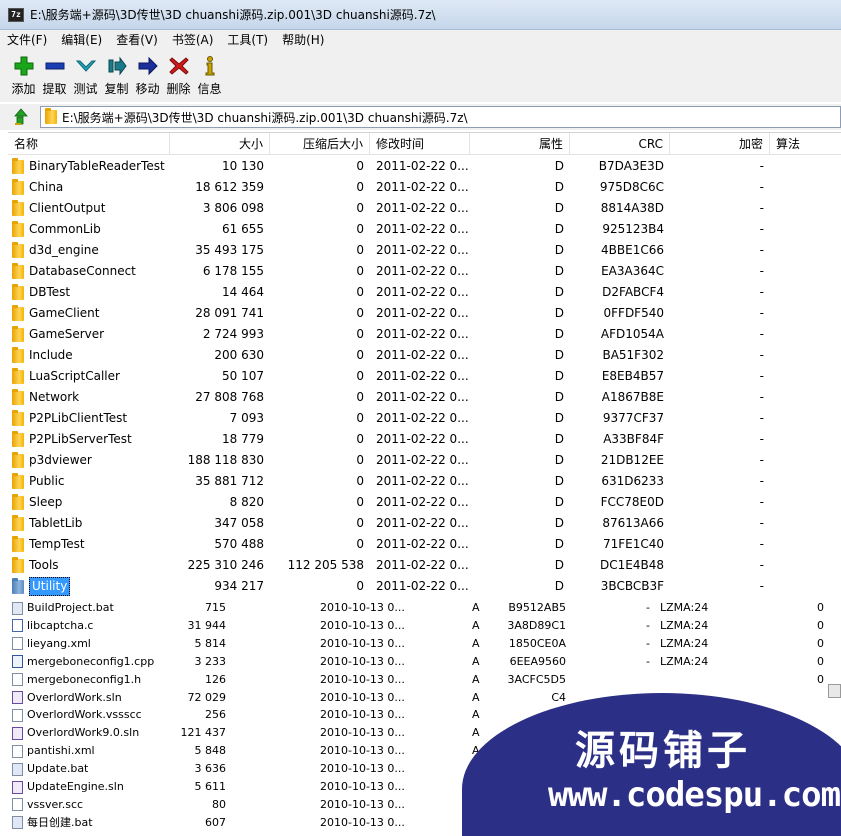  What do you see at coordinates (215, 715) in the screenshot?
I see `size-cell: 256` at bounding box center [215, 715].